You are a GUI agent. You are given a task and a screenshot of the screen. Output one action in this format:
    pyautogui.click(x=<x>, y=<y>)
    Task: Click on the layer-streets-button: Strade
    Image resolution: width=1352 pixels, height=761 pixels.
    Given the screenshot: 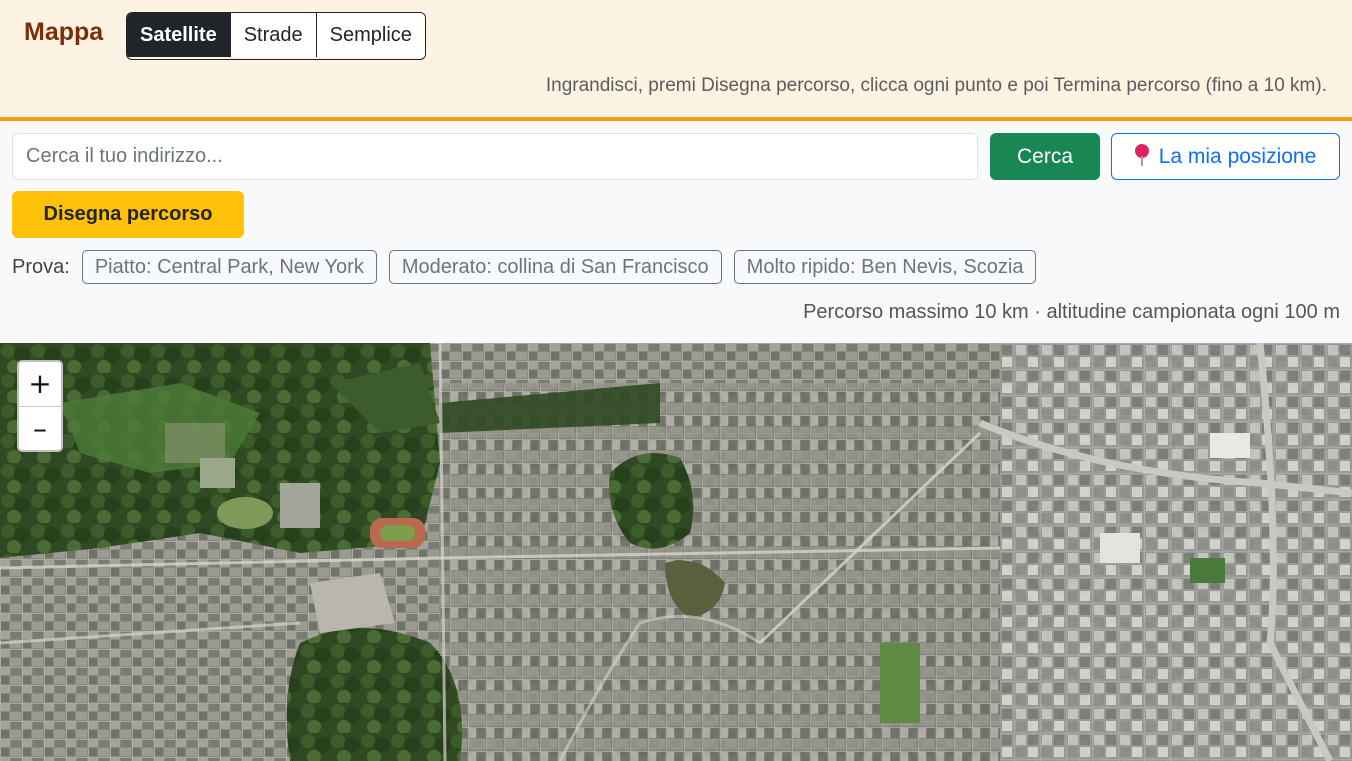 What is the action you would take?
    pyautogui.click(x=272, y=35)
    